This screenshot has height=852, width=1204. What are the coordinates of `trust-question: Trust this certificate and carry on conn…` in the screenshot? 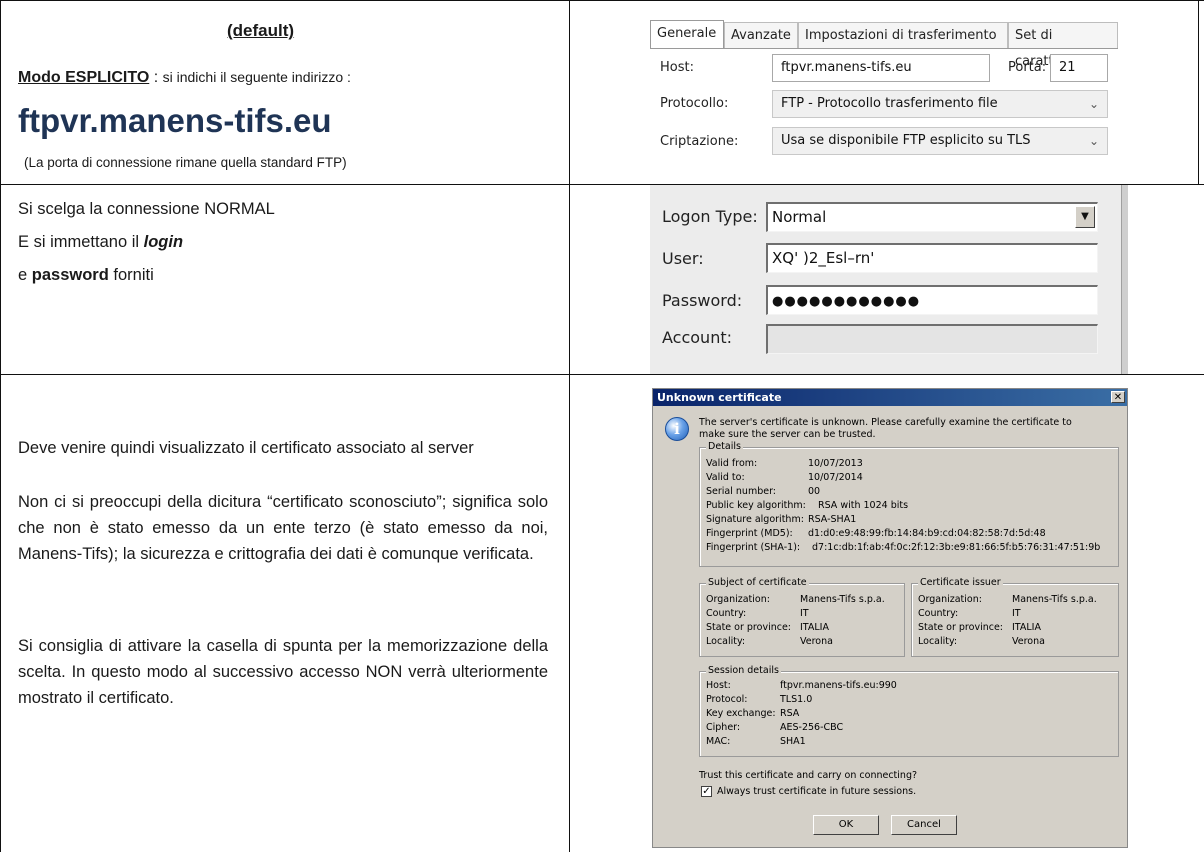 It's located at (808, 775).